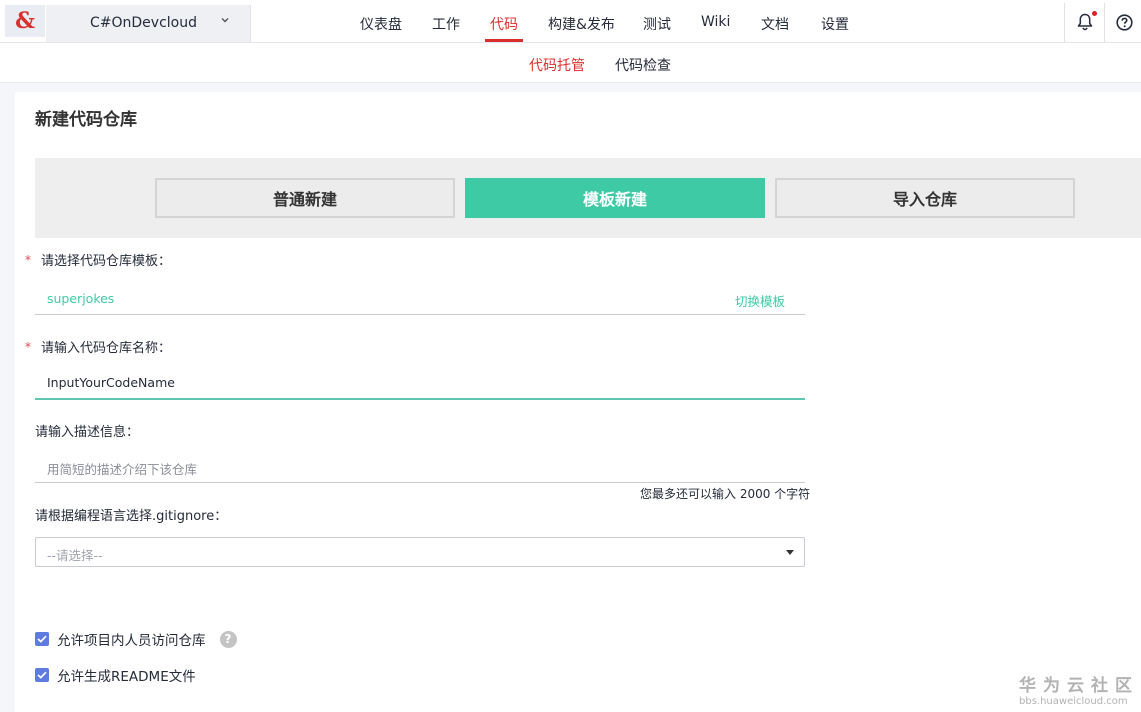  Describe the element at coordinates (381, 24) in the screenshot. I see `nav-item-dashboard: 仪表盘` at that location.